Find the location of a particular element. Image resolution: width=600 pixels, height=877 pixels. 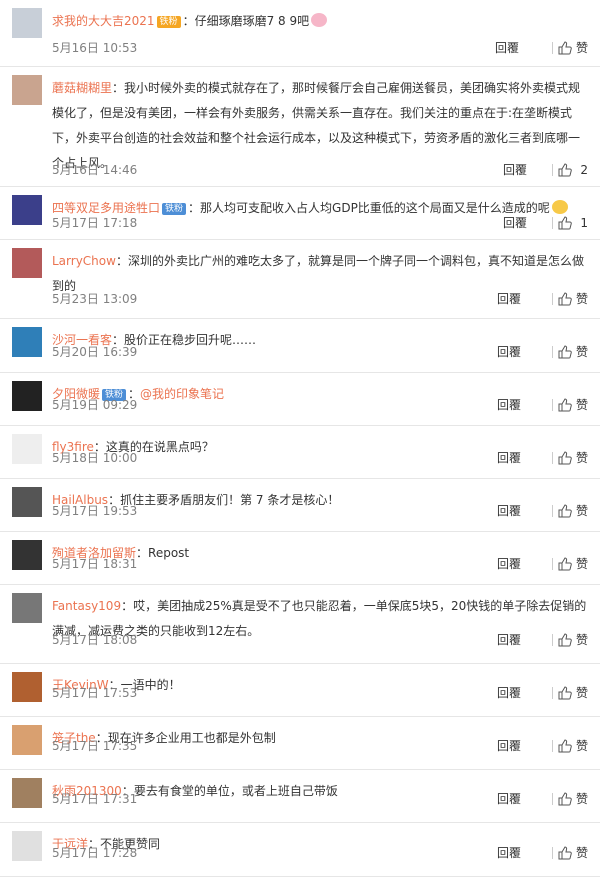

comment-content: 求我的大大吉2021 铁粉 ：仔细琢磨琢磨7 8 9吧 is located at coordinates (320, 21).